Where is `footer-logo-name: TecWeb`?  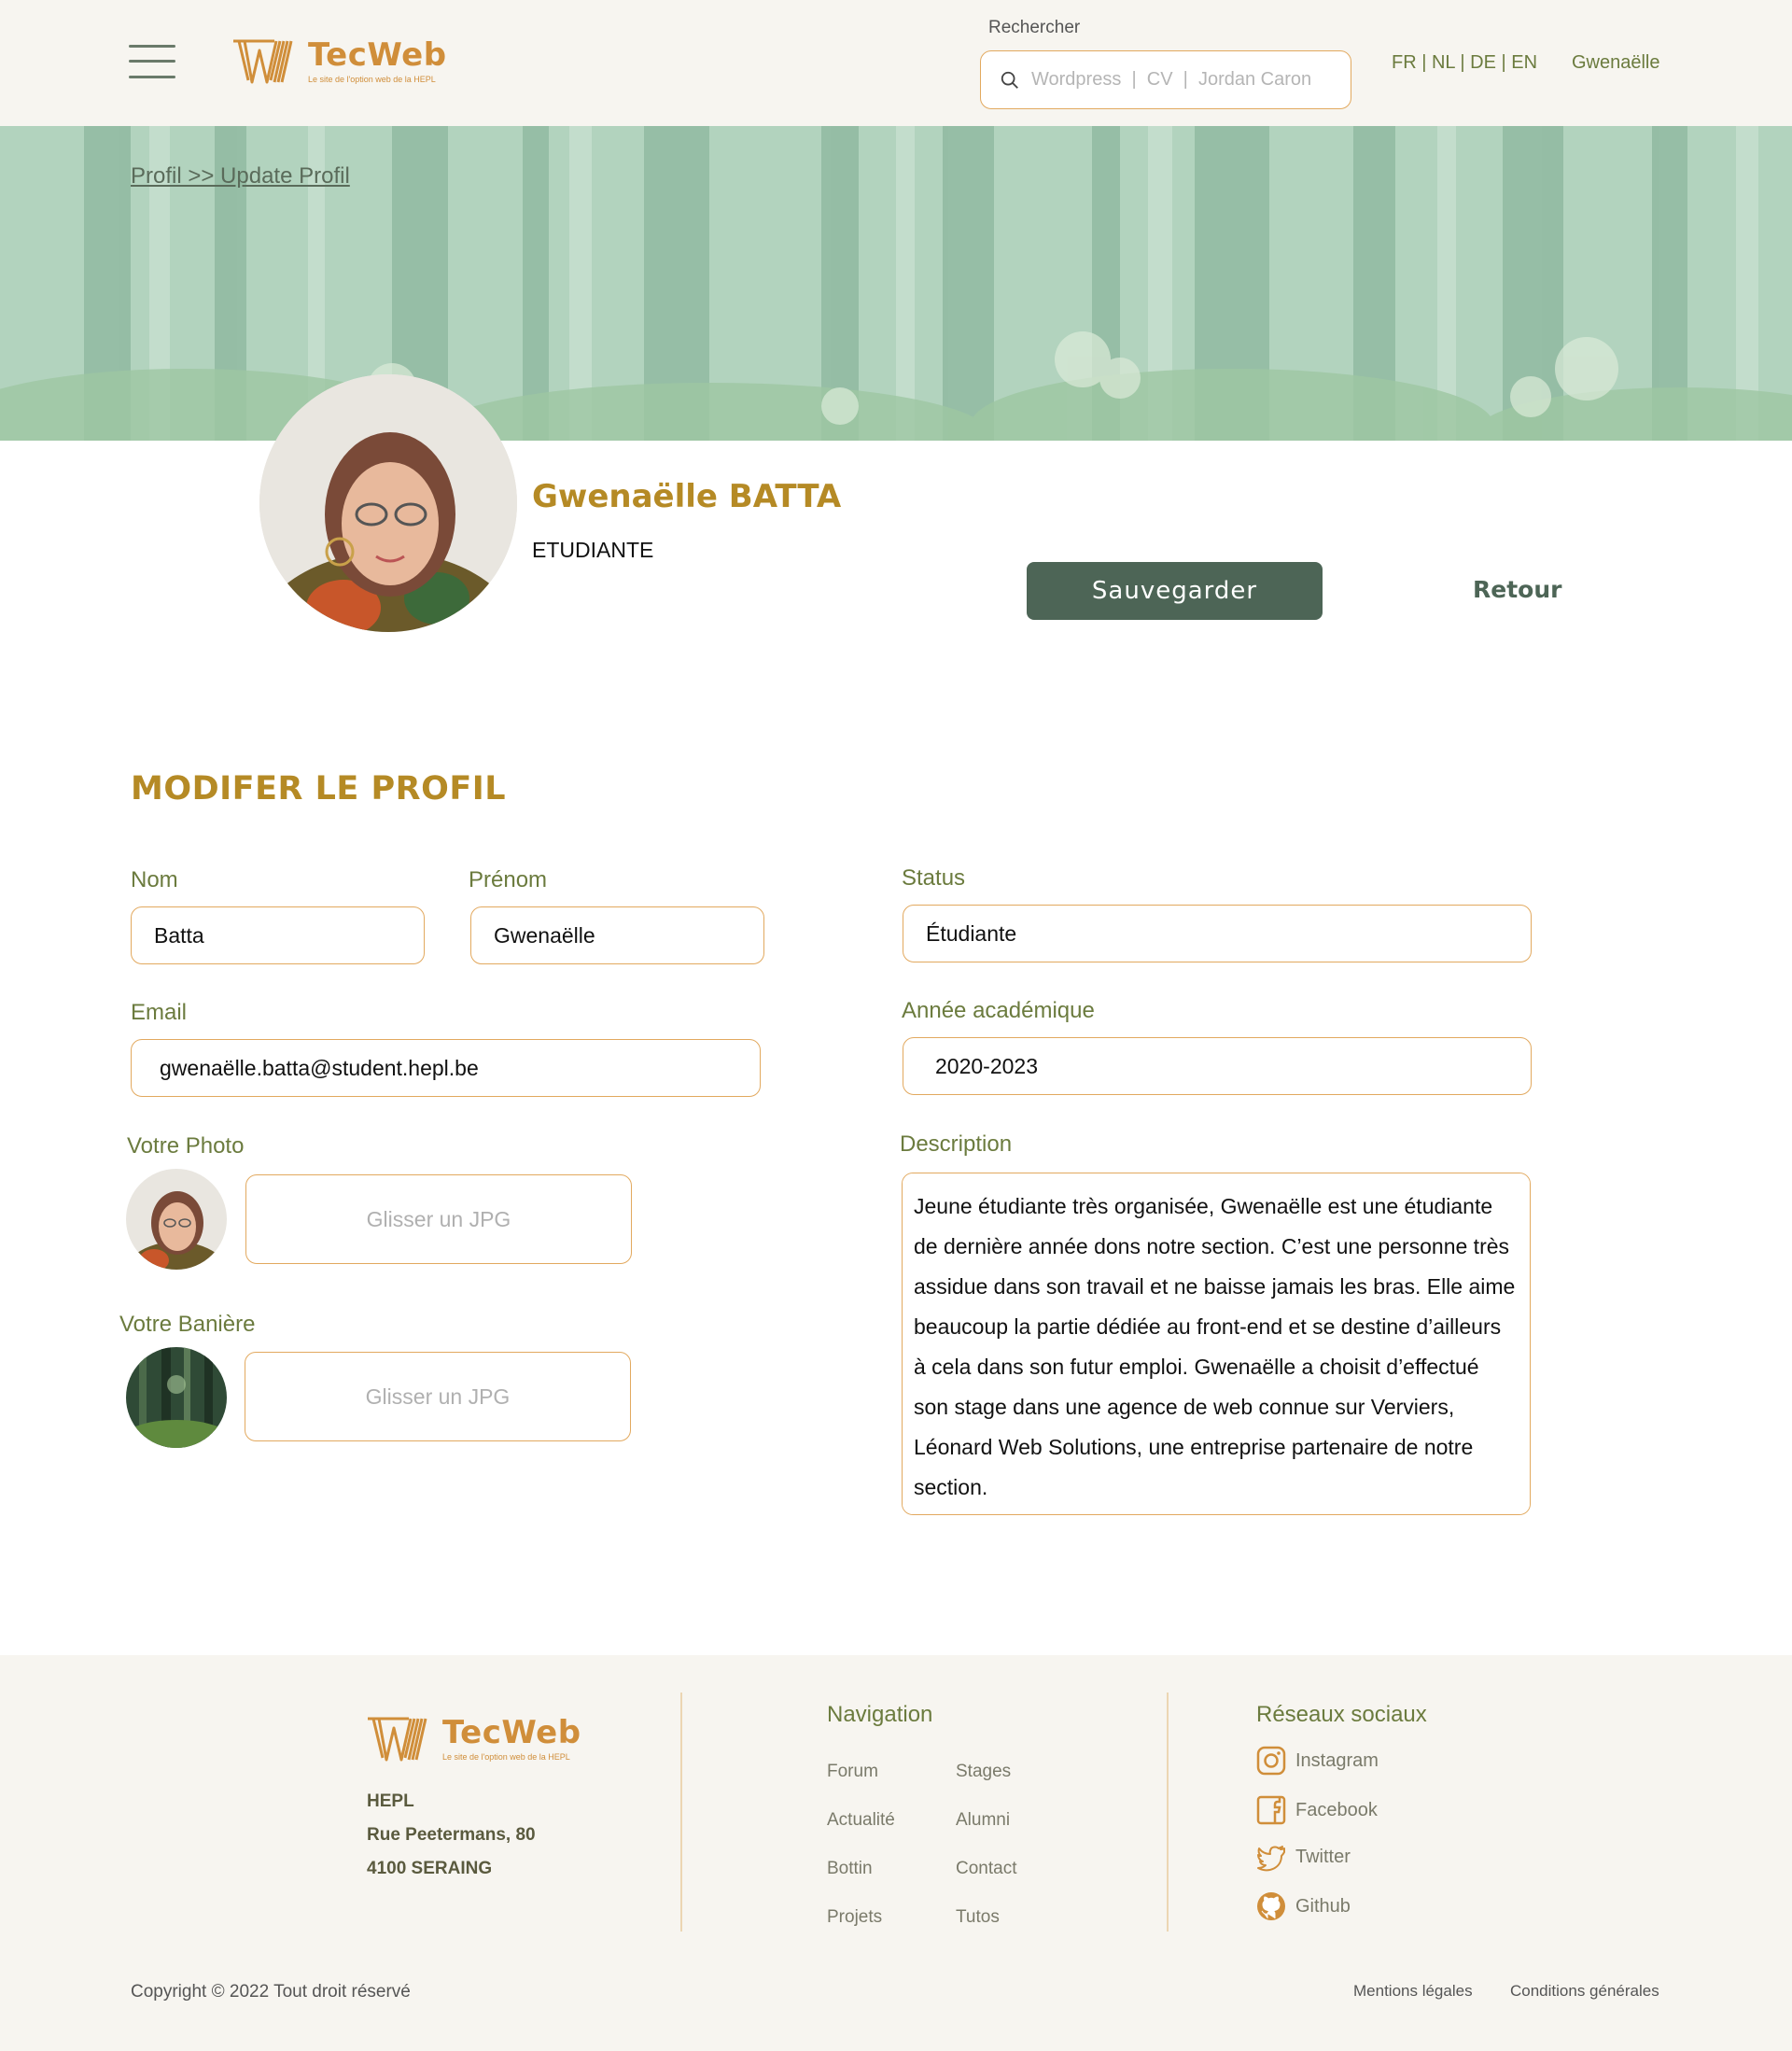 footer-logo-name: TecWeb is located at coordinates (511, 1732).